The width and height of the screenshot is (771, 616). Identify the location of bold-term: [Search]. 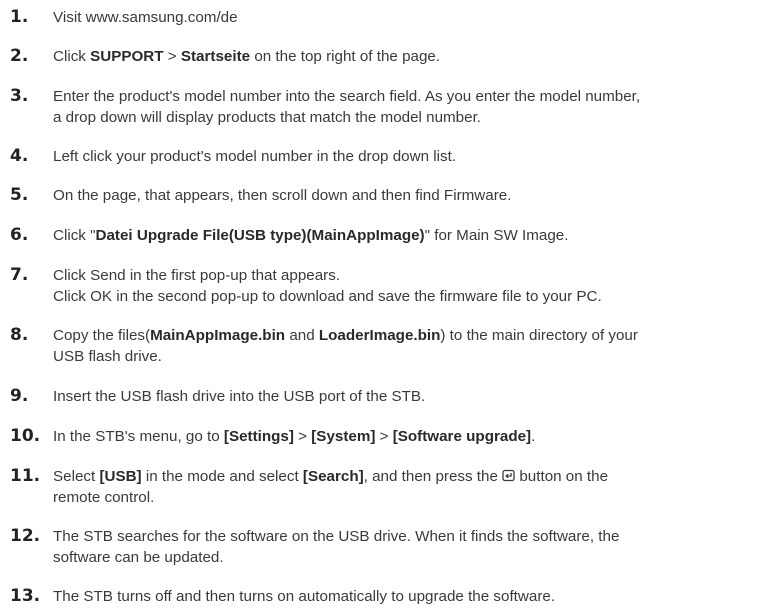
(333, 476).